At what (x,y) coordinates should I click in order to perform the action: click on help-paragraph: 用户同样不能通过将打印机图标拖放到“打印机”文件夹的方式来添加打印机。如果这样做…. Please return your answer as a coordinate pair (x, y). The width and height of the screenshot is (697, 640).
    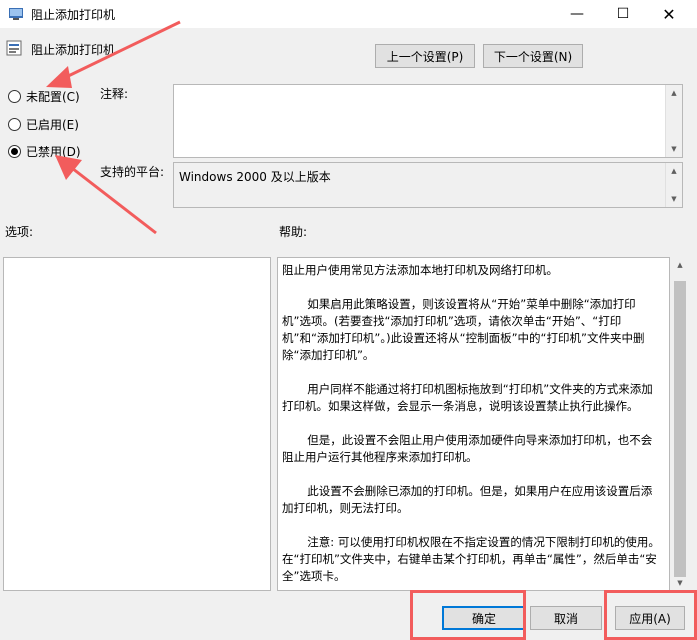
    Looking at the image, I should click on (467, 397).